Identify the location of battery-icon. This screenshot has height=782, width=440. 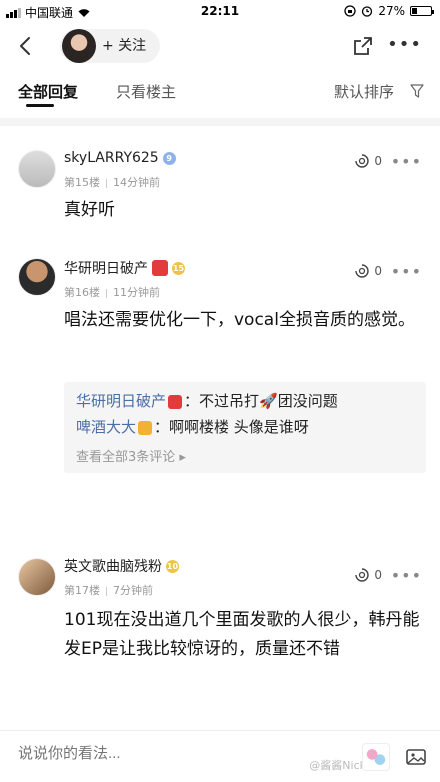
(422, 11).